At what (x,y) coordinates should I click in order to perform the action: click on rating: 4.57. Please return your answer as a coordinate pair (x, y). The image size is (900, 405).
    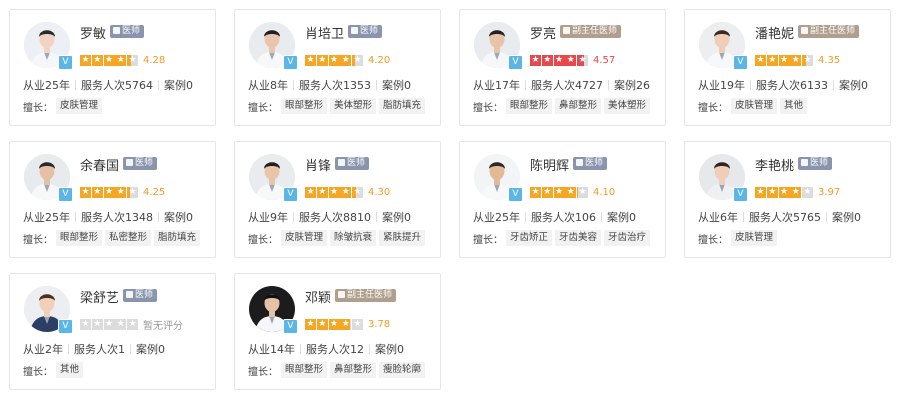
    Looking at the image, I should click on (572, 58).